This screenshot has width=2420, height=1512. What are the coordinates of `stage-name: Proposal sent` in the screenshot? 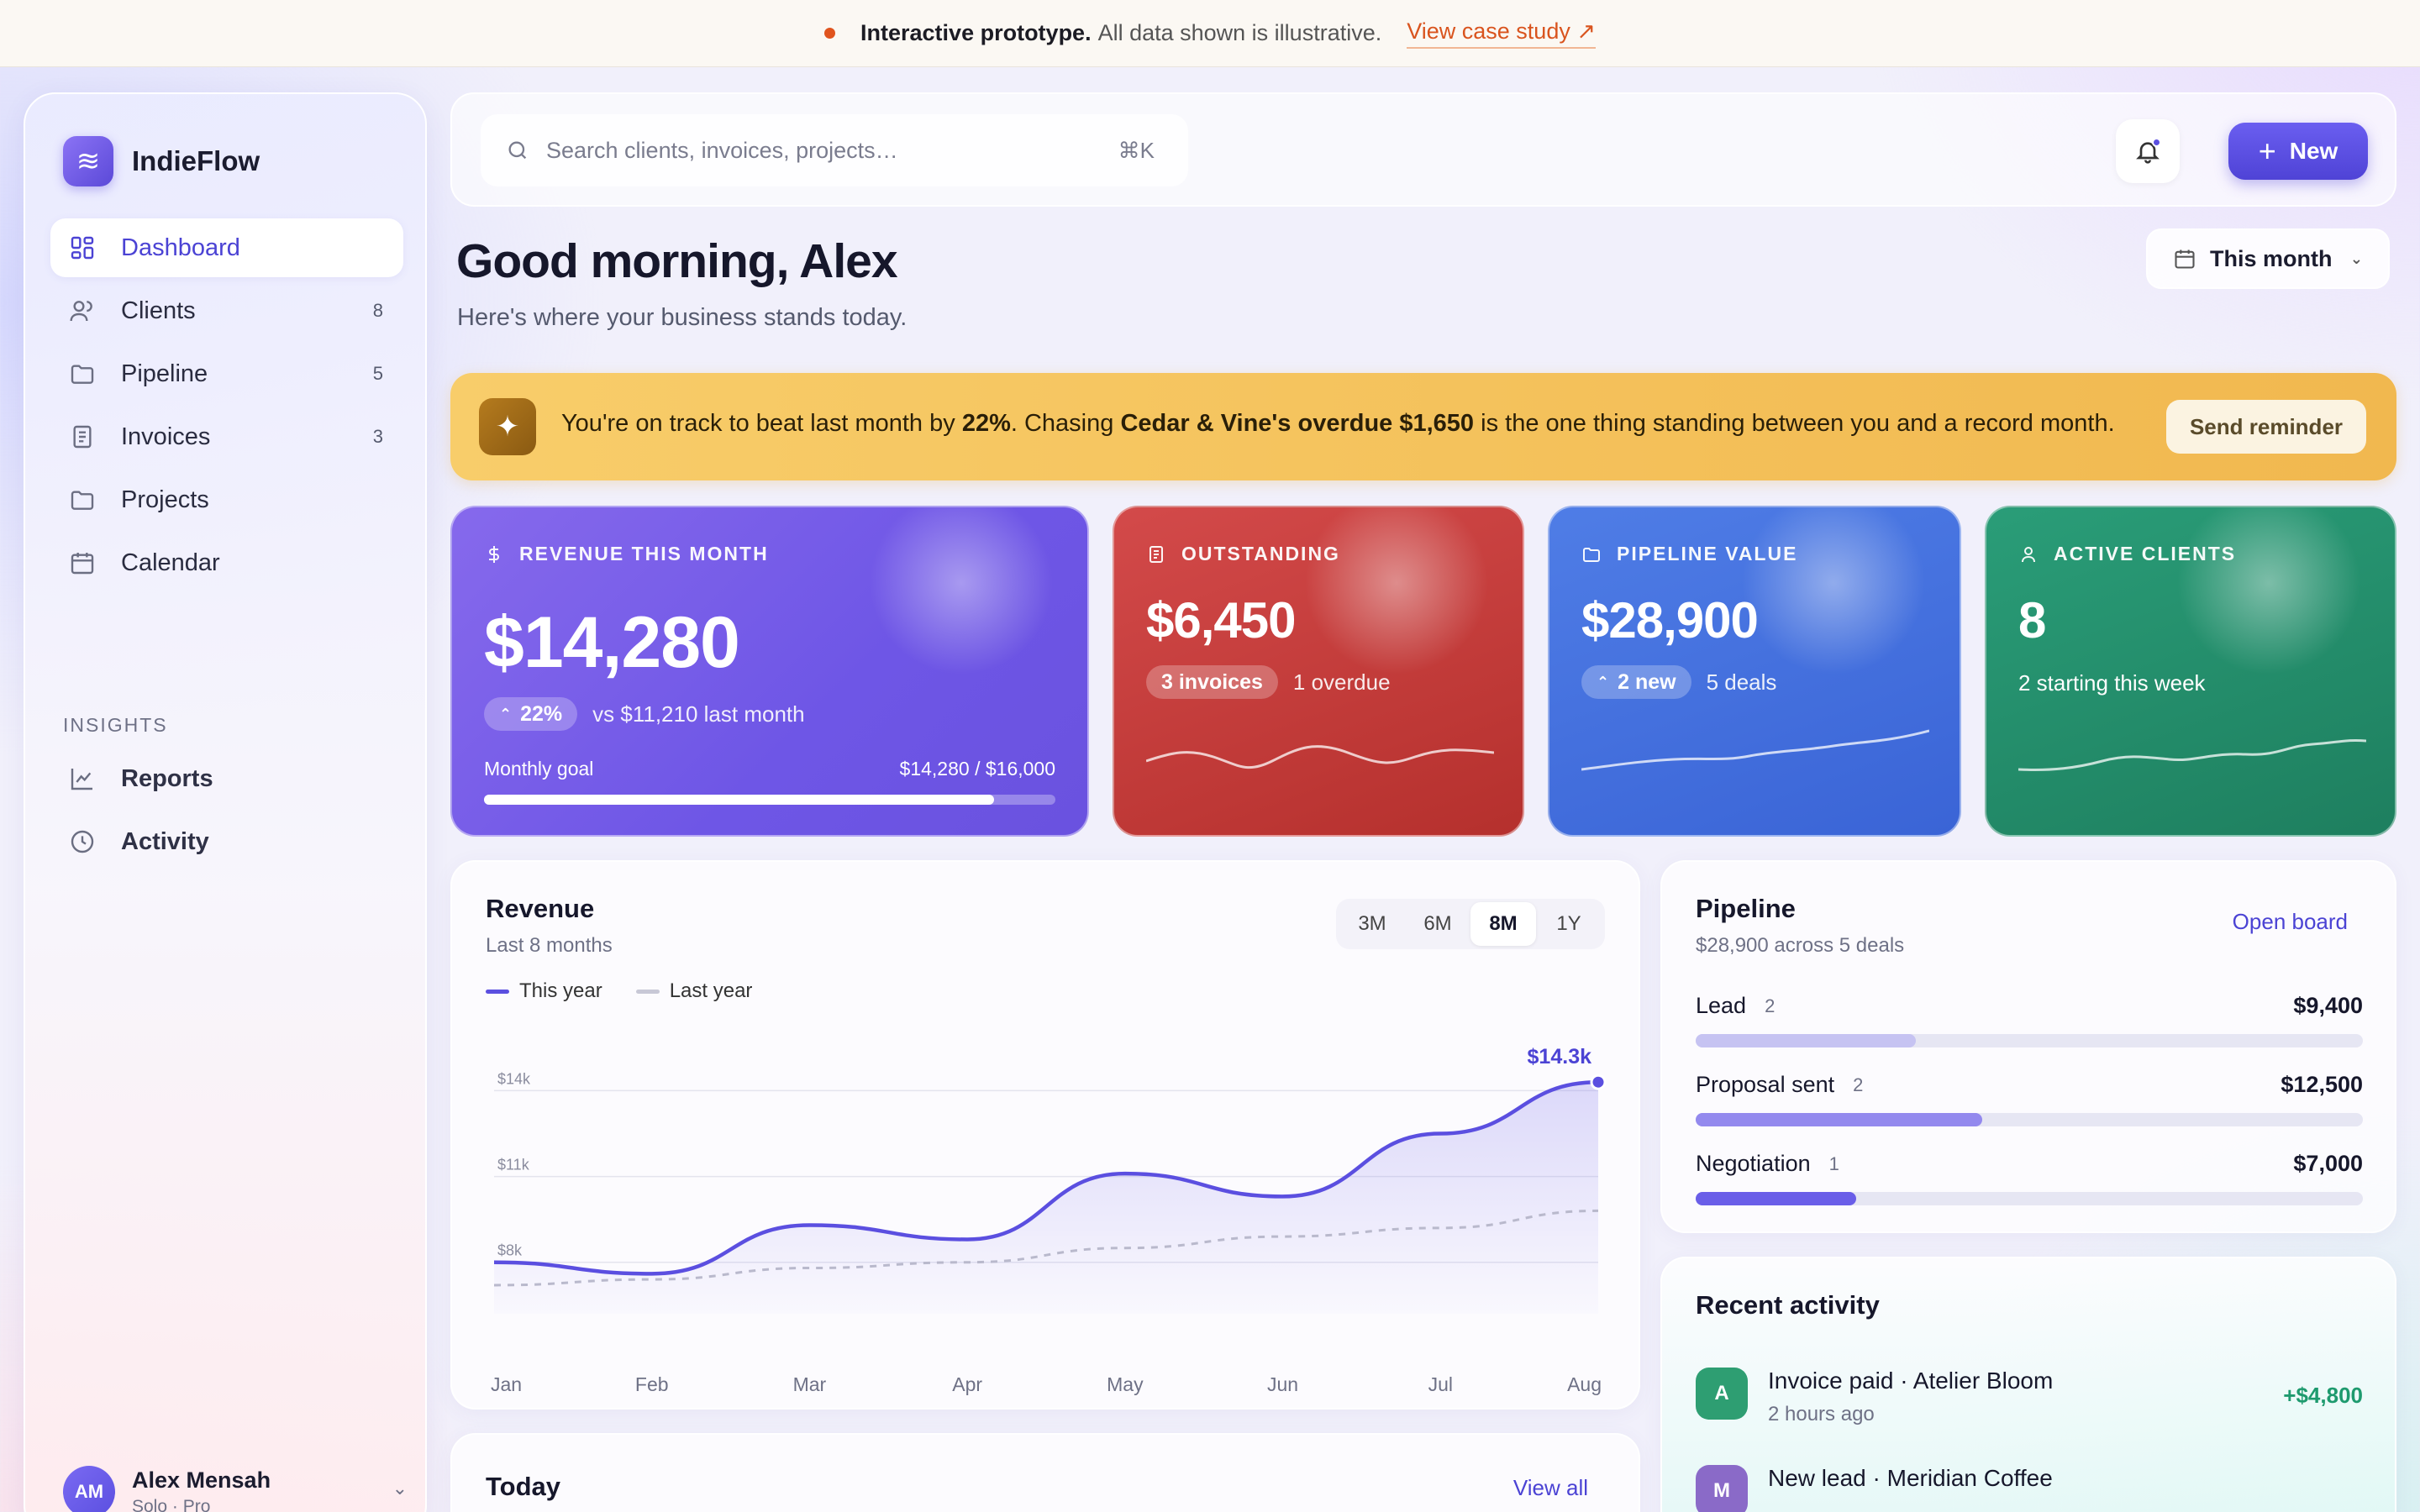 It's located at (1765, 1084).